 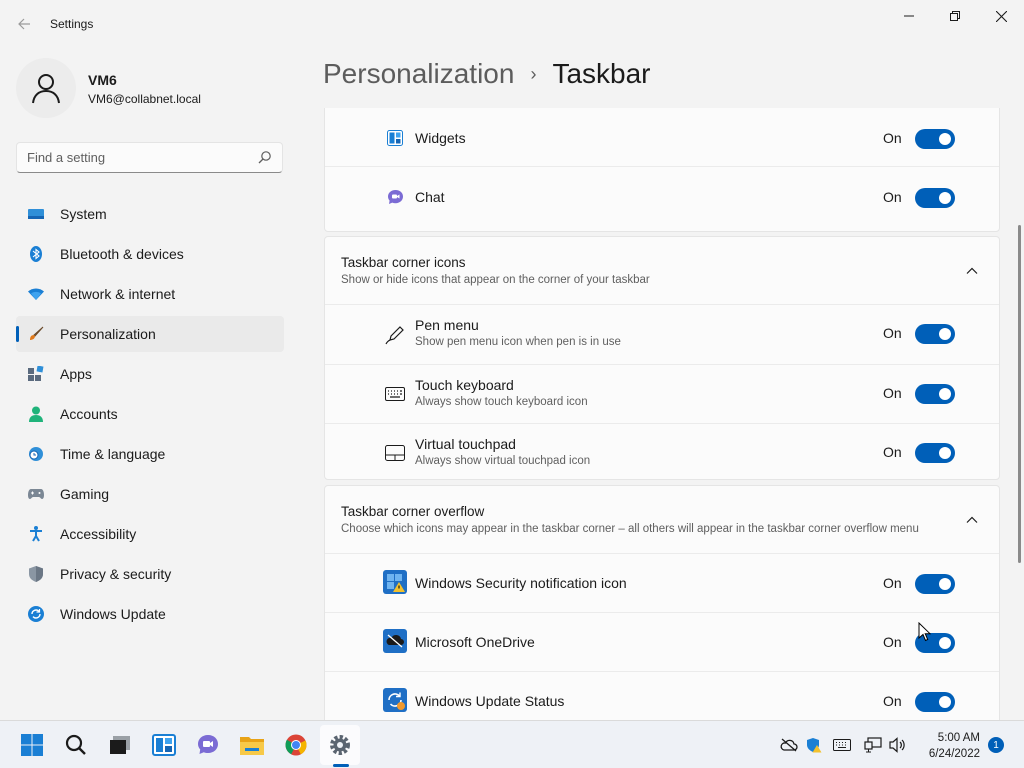 I want to click on file-explorer-button, so click(x=252, y=745).